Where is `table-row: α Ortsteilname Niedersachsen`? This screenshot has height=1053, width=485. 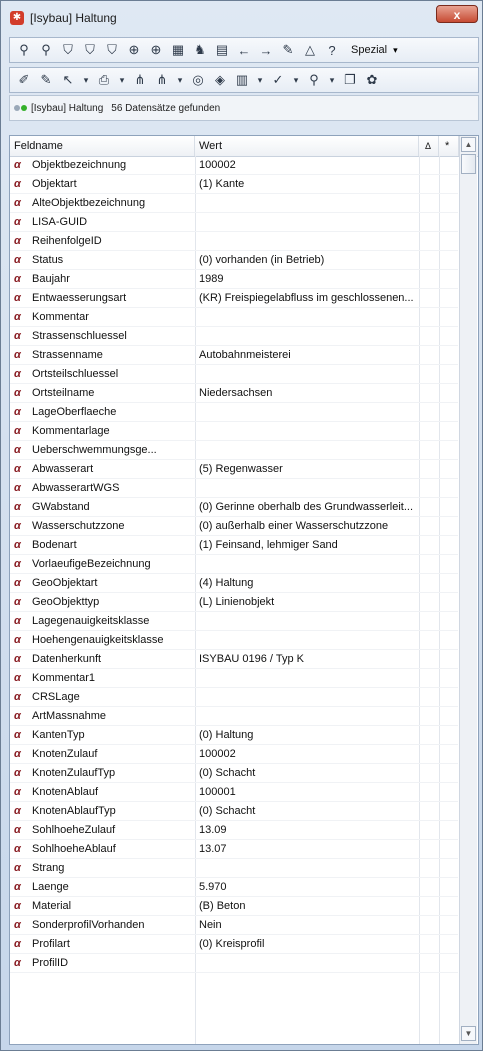 table-row: α Ortsteilname Niedersachsen is located at coordinates (234, 393).